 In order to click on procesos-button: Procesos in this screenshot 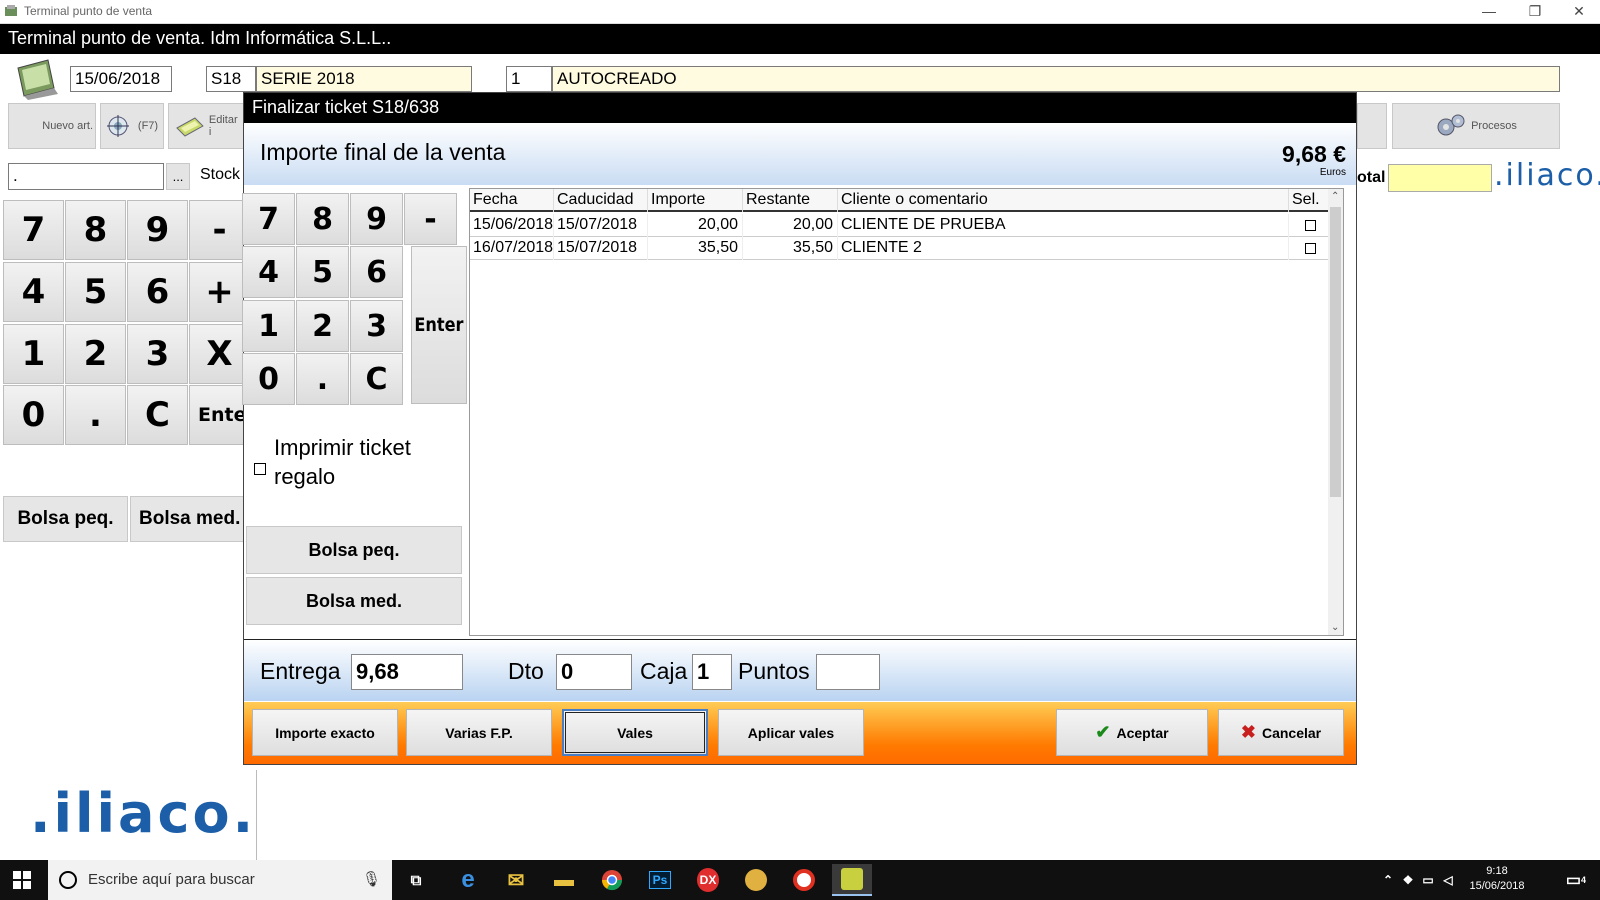, I will do `click(1476, 126)`.